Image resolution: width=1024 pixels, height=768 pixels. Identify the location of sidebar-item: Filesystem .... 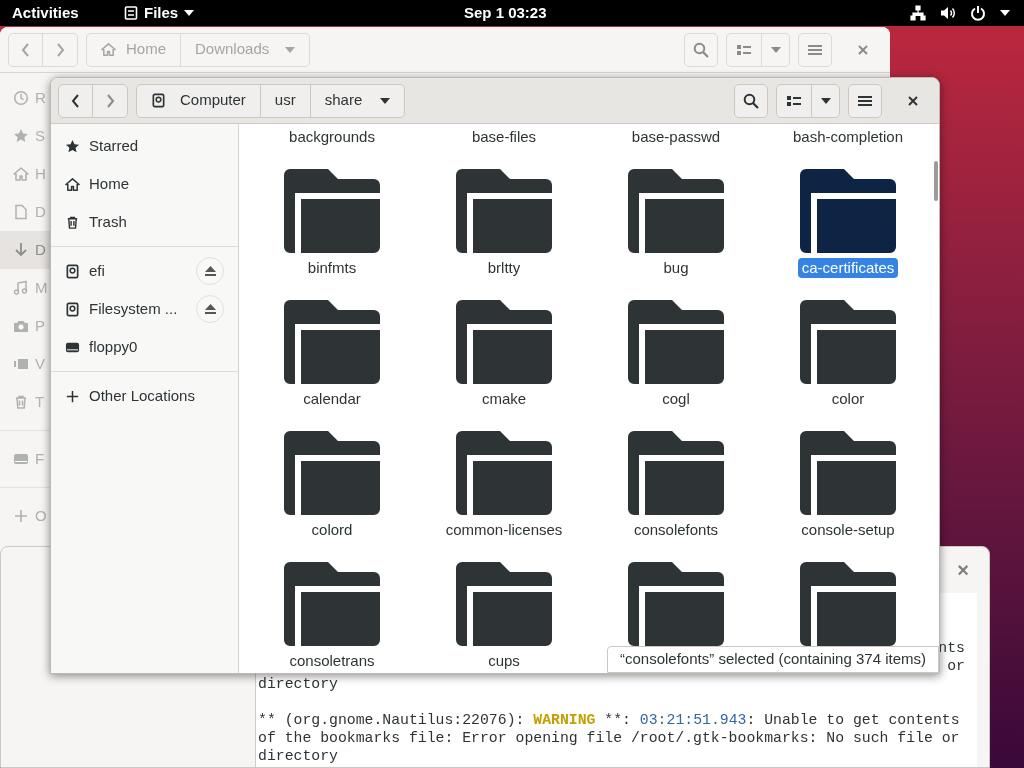
(144, 309).